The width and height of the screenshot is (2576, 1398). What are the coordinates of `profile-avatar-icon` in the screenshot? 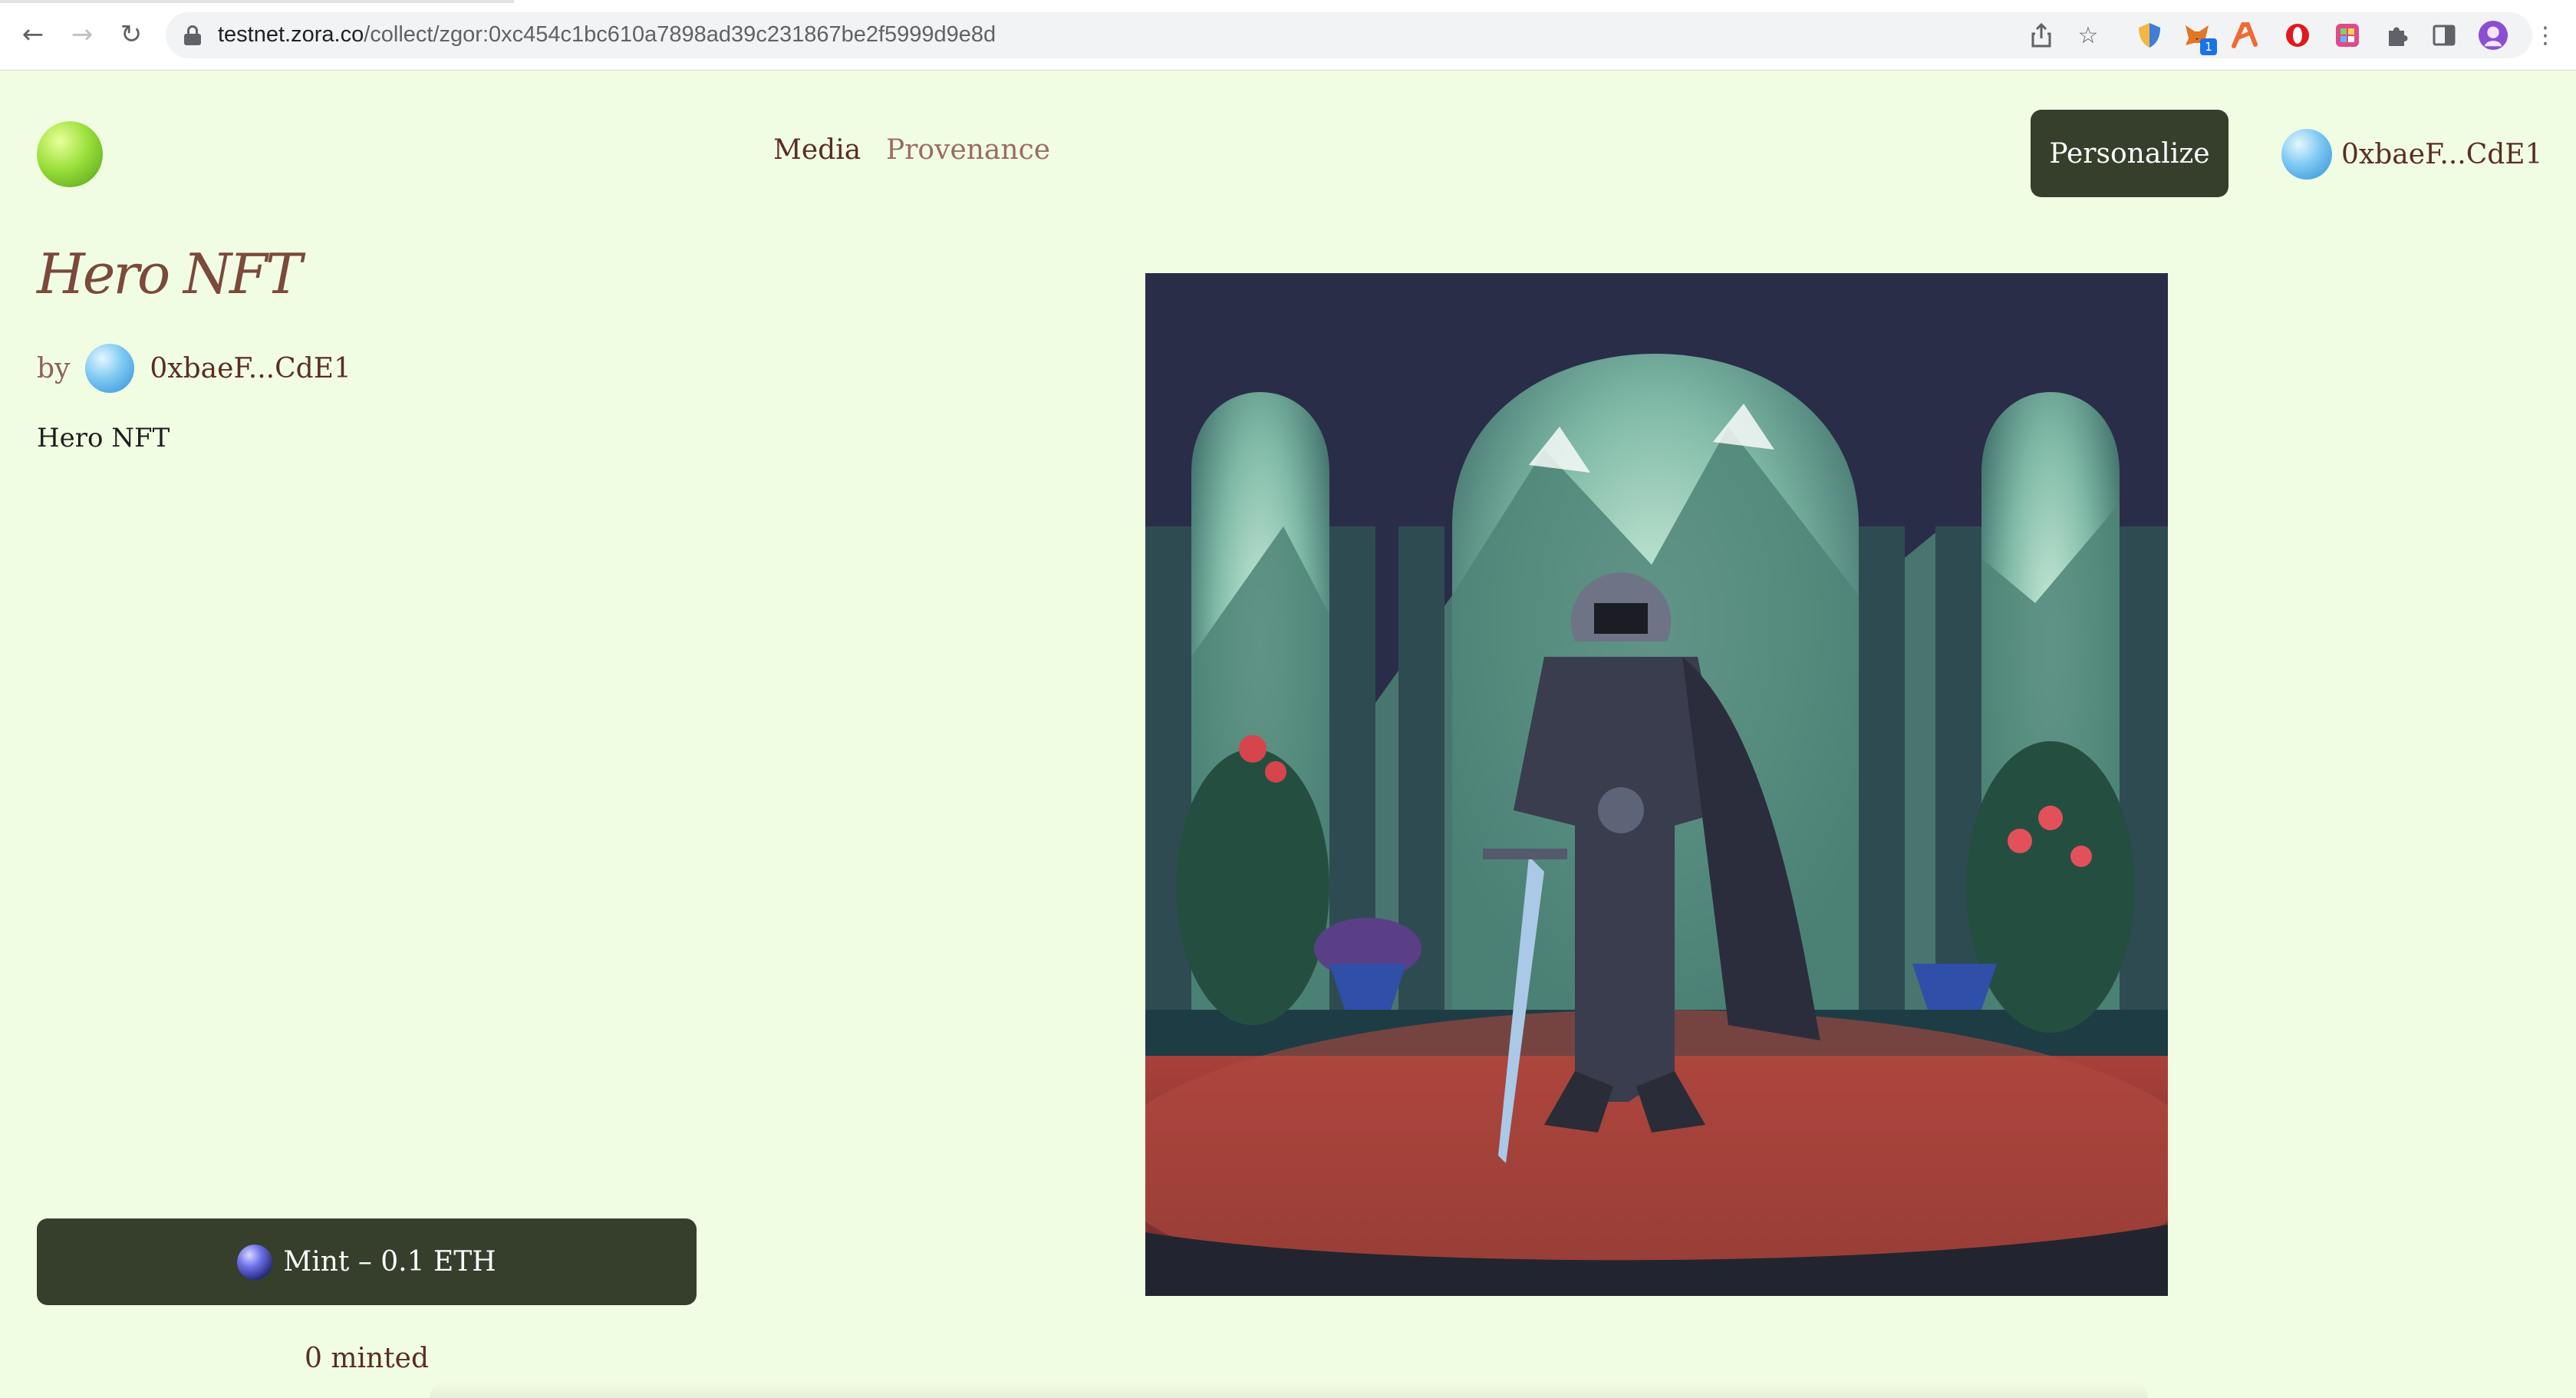 It's located at (2493, 35).